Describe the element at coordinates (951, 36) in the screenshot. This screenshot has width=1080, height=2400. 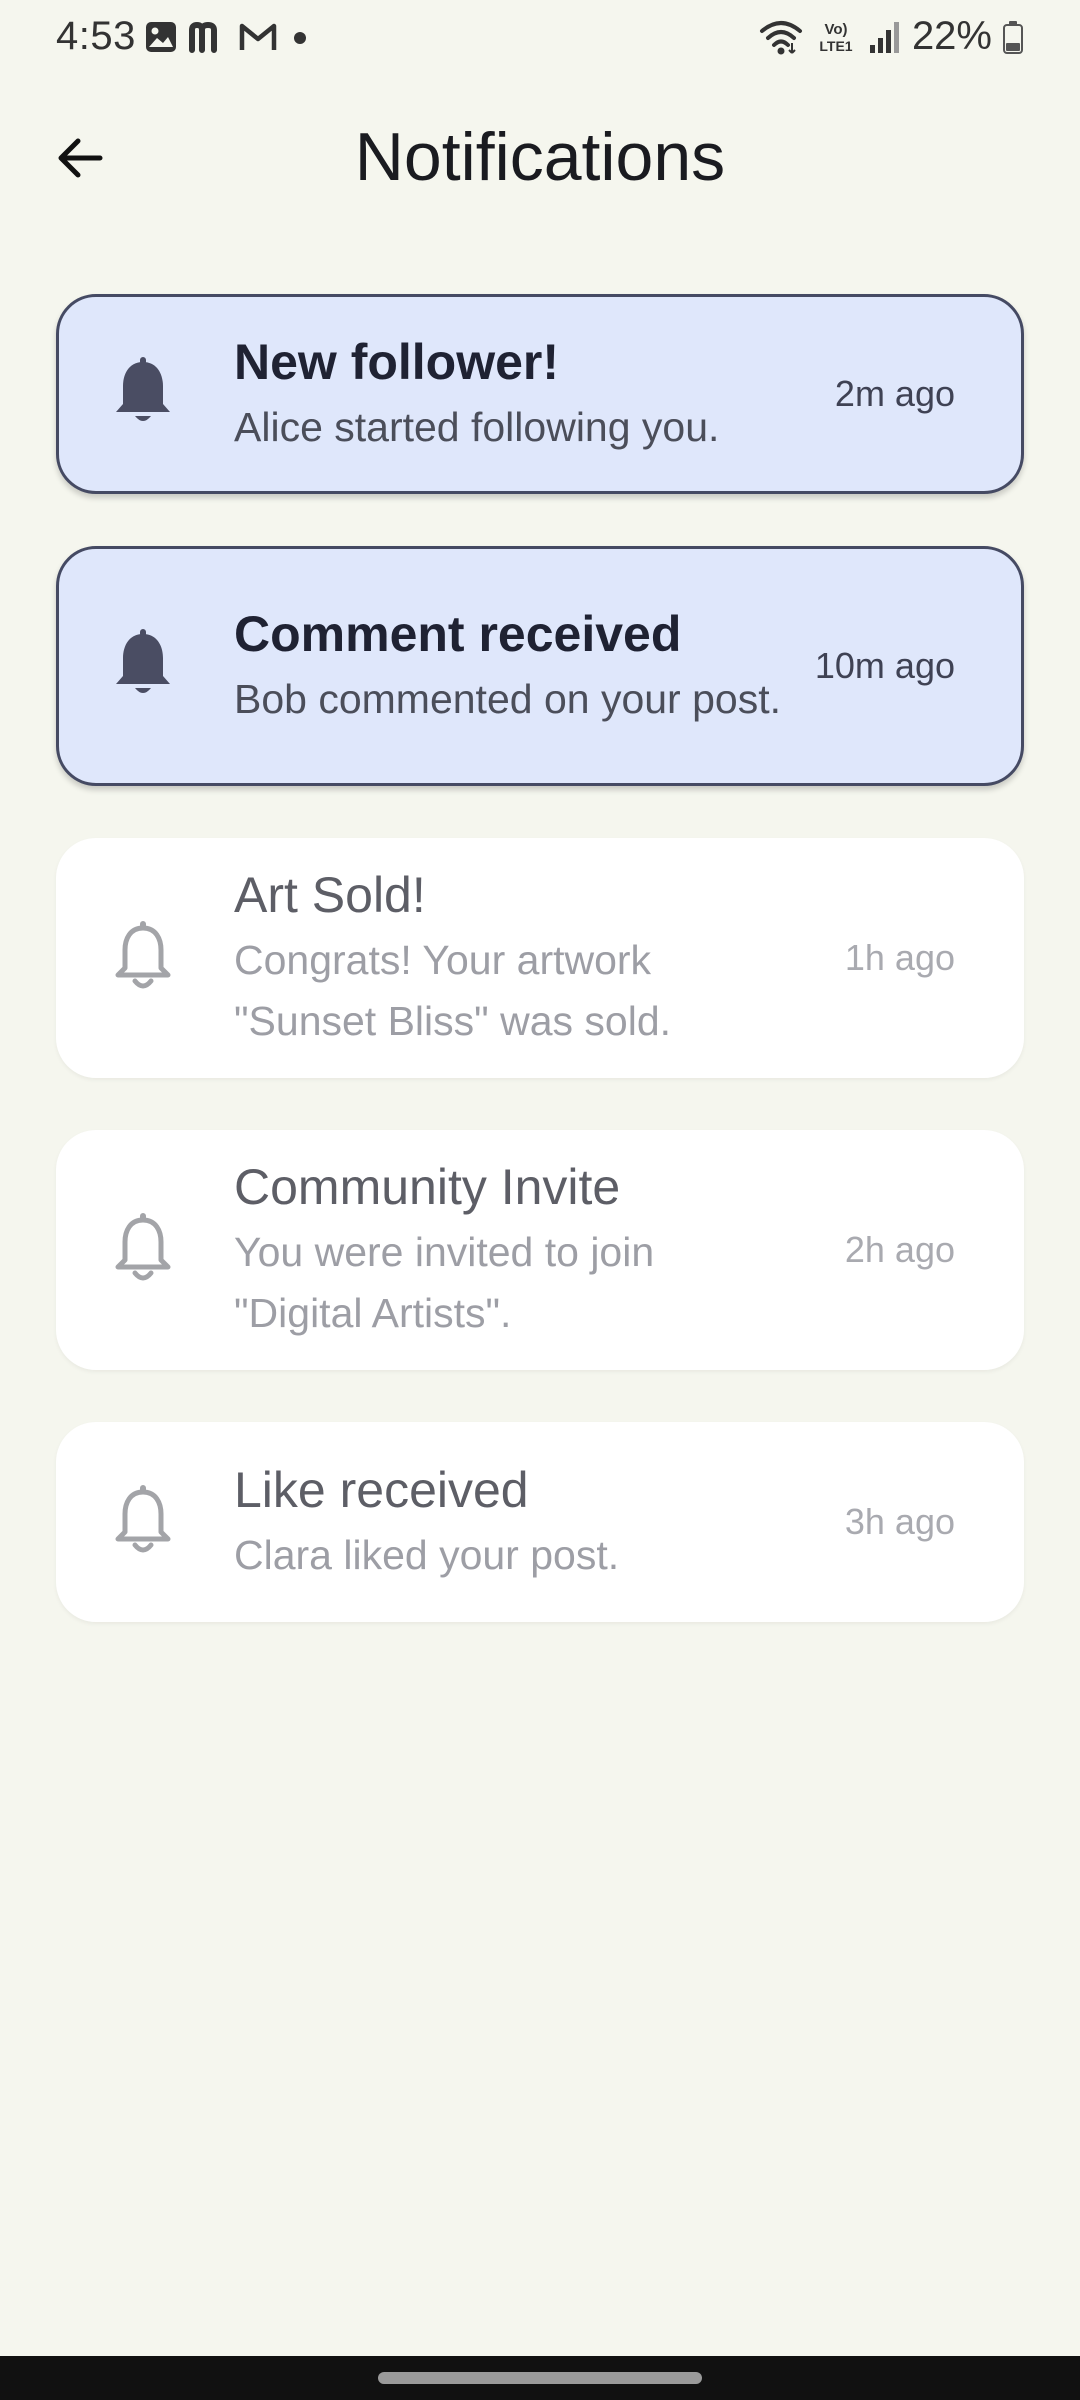
I see `battery-percent: 22%` at that location.